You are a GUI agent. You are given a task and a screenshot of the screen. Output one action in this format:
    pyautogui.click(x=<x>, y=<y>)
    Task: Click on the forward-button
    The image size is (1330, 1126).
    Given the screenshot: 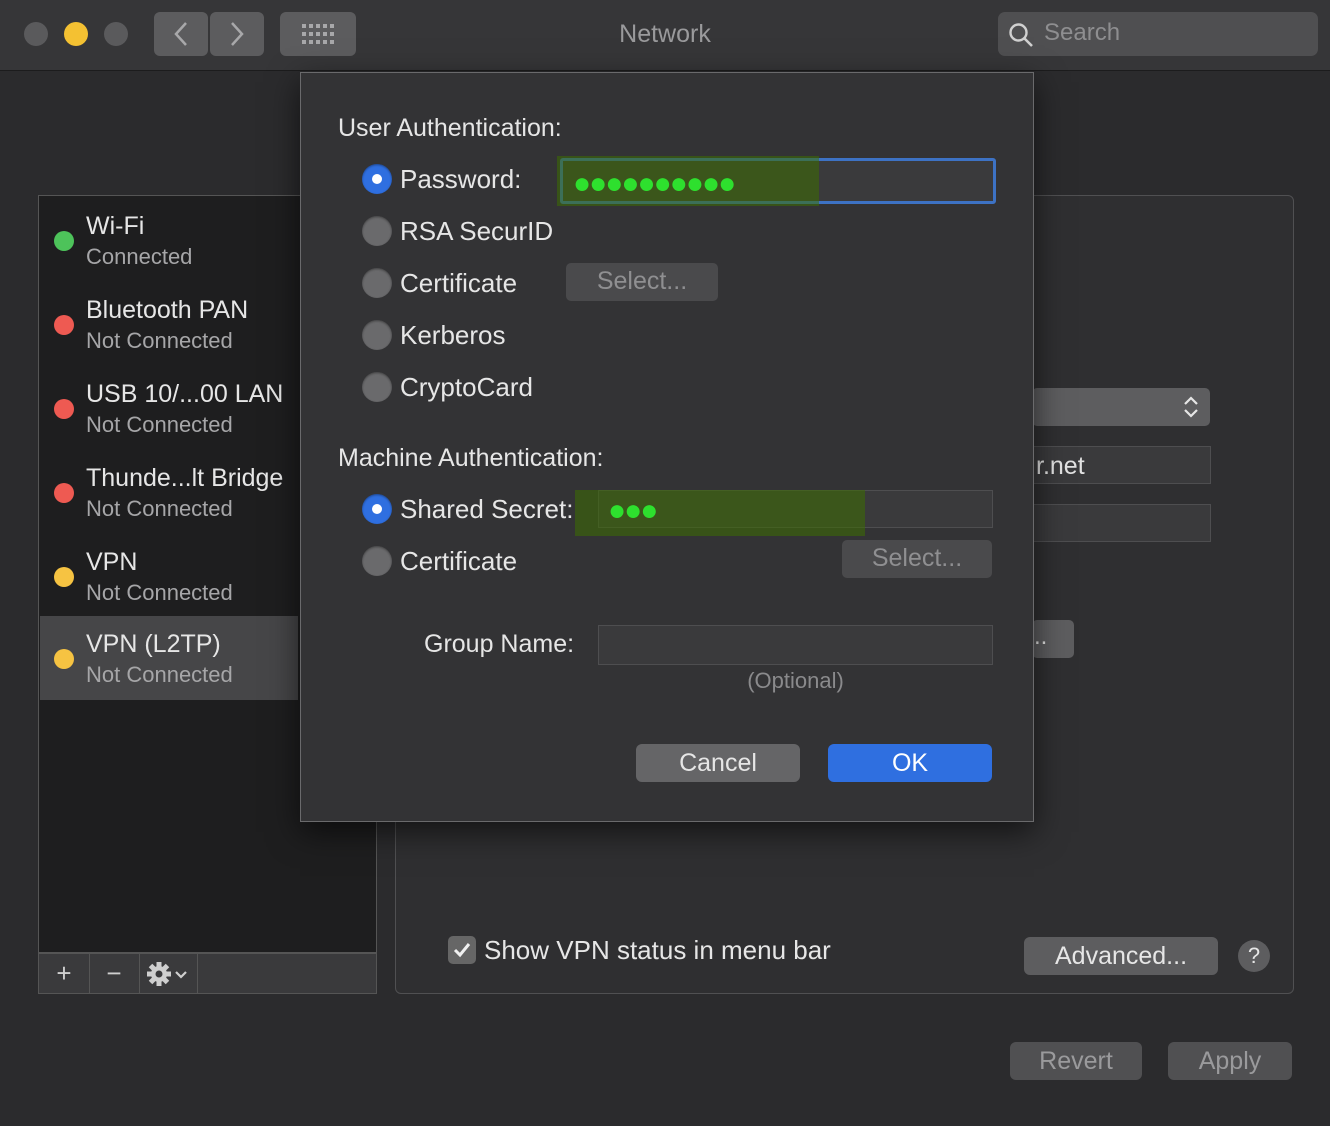 What is the action you would take?
    pyautogui.click(x=237, y=34)
    